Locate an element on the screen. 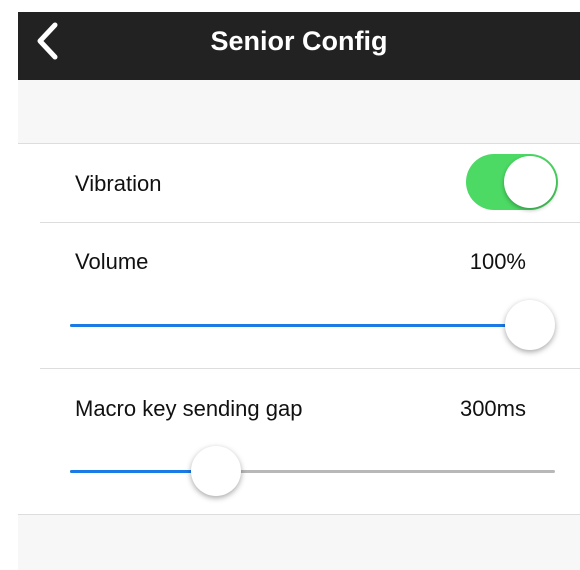 This screenshot has width=580, height=570. slider-fill is located at coordinates (300, 325).